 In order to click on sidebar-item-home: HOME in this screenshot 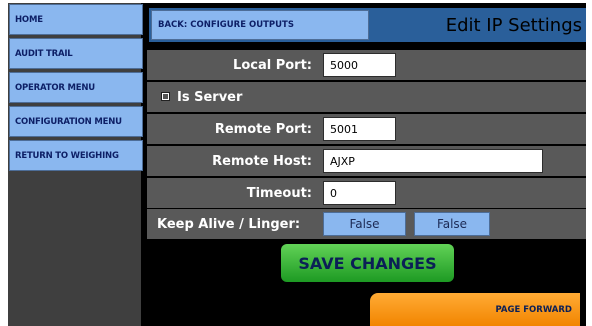, I will do `click(76, 19)`.